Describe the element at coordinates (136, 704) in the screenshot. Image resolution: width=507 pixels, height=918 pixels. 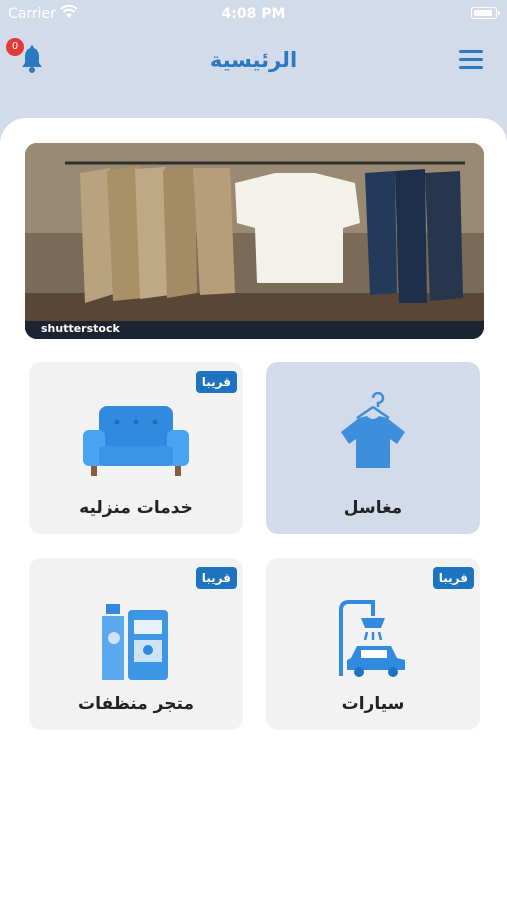
I see `card-label: متجر منظفات` at that location.